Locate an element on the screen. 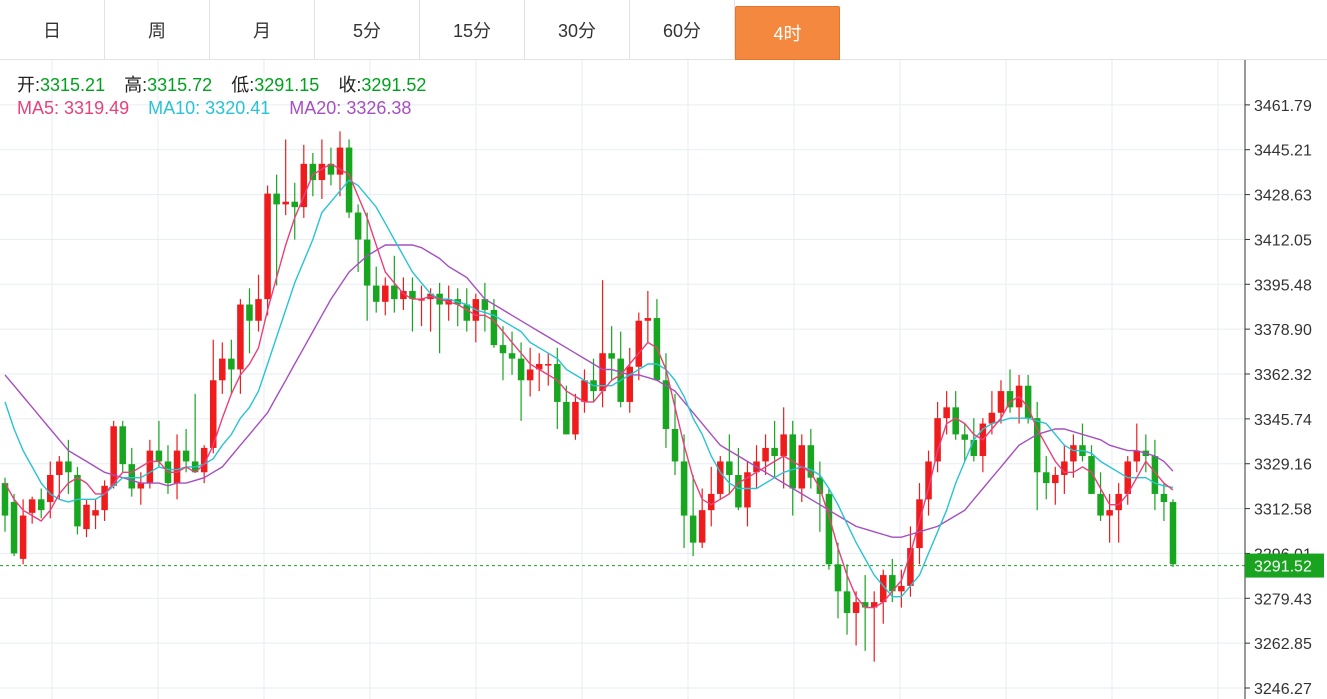 Image resolution: width=1327 pixels, height=699 pixels. ma10-label: MA10: is located at coordinates (174, 108).